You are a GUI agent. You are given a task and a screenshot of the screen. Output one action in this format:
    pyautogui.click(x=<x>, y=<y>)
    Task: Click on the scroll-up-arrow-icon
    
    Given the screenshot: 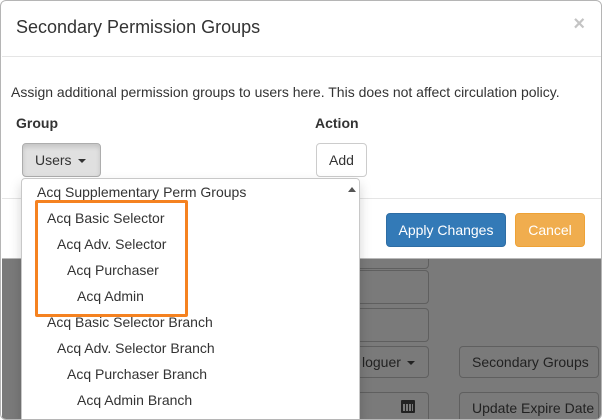 What is the action you would take?
    pyautogui.click(x=352, y=189)
    